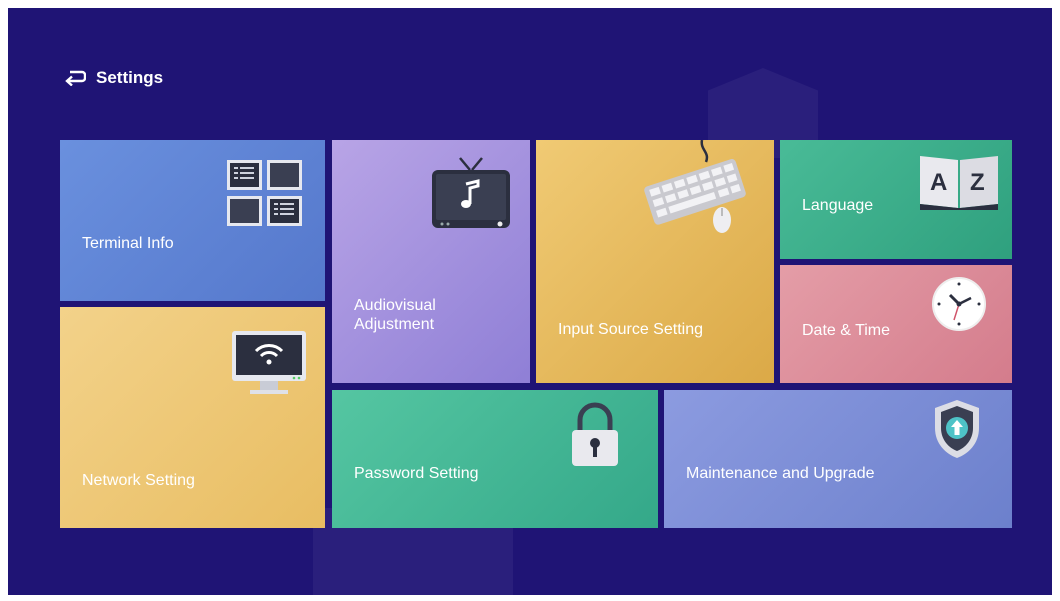 This screenshot has height=601, width=1060. I want to click on shield-upgrade-icon, so click(957, 429).